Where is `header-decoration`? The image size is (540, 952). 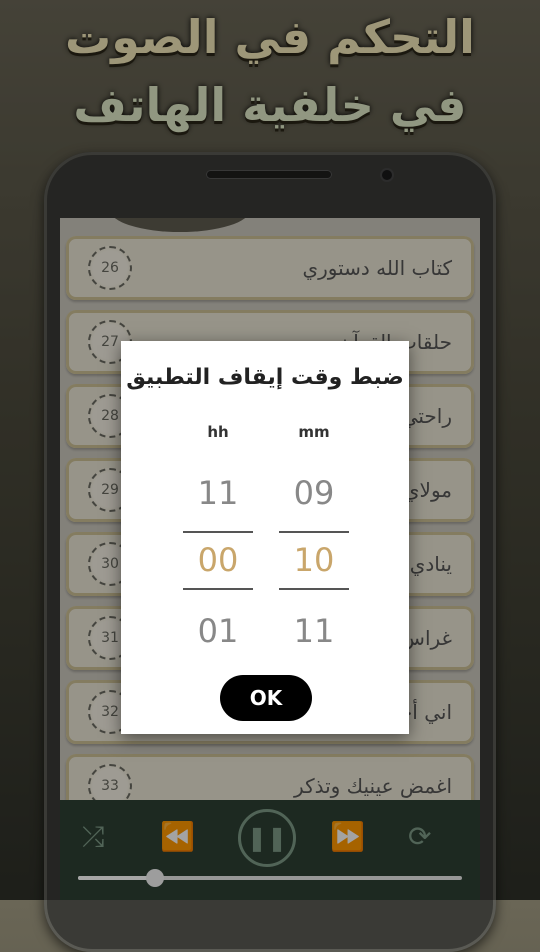 header-decoration is located at coordinates (180, 225).